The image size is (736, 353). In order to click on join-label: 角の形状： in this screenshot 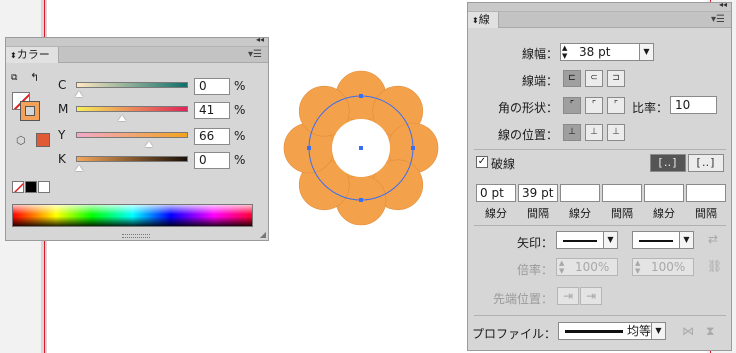, I will do `click(527, 108)`.